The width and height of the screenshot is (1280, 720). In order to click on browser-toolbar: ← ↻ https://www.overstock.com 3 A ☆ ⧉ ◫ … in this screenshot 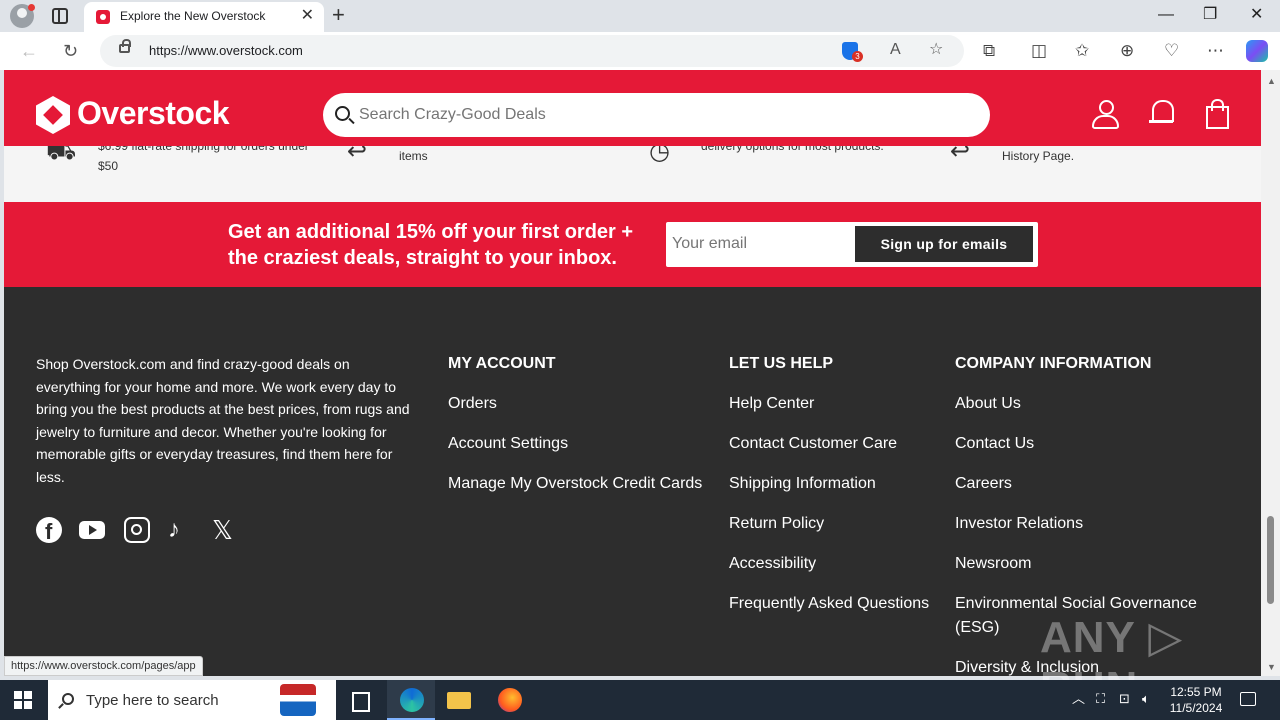, I will do `click(640, 51)`.